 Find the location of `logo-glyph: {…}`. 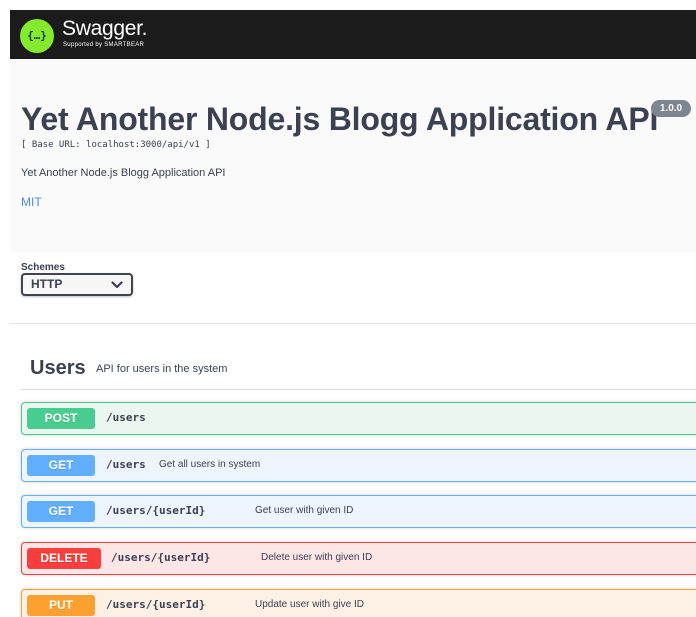

logo-glyph: {…} is located at coordinates (37, 35).